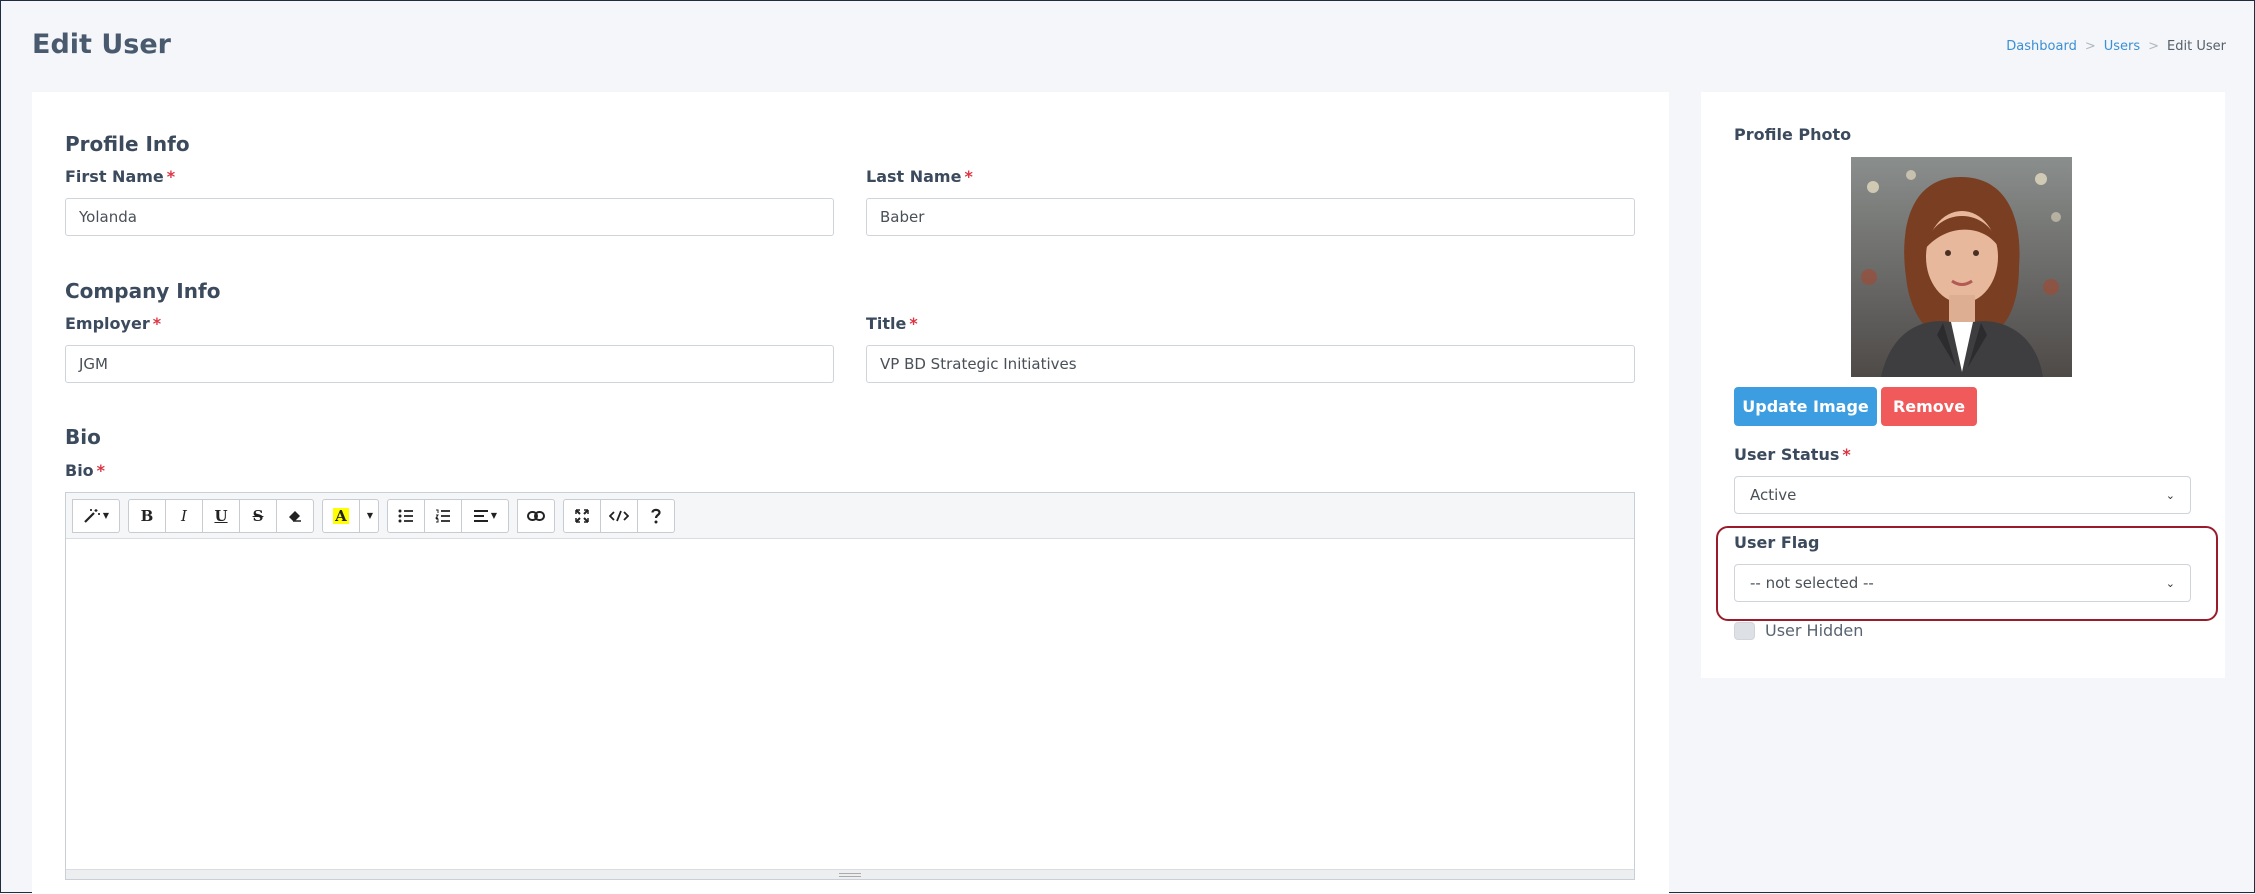 This screenshot has width=2255, height=894. Describe the element at coordinates (1962, 495) in the screenshot. I see `user-status-select: Active ⌄` at that location.